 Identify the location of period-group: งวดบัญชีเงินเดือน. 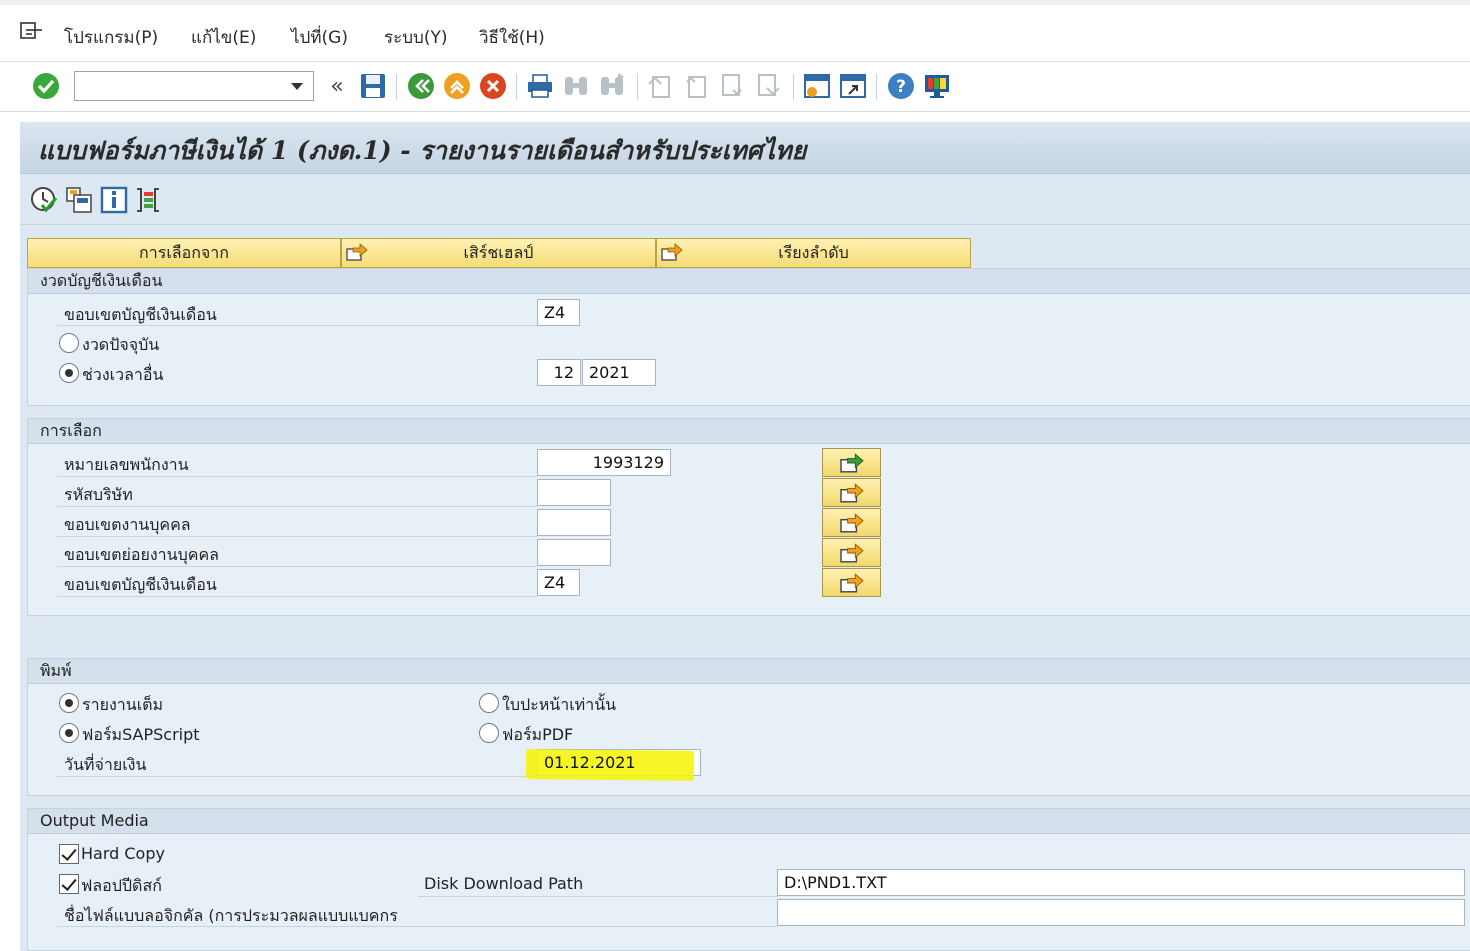
(748, 337).